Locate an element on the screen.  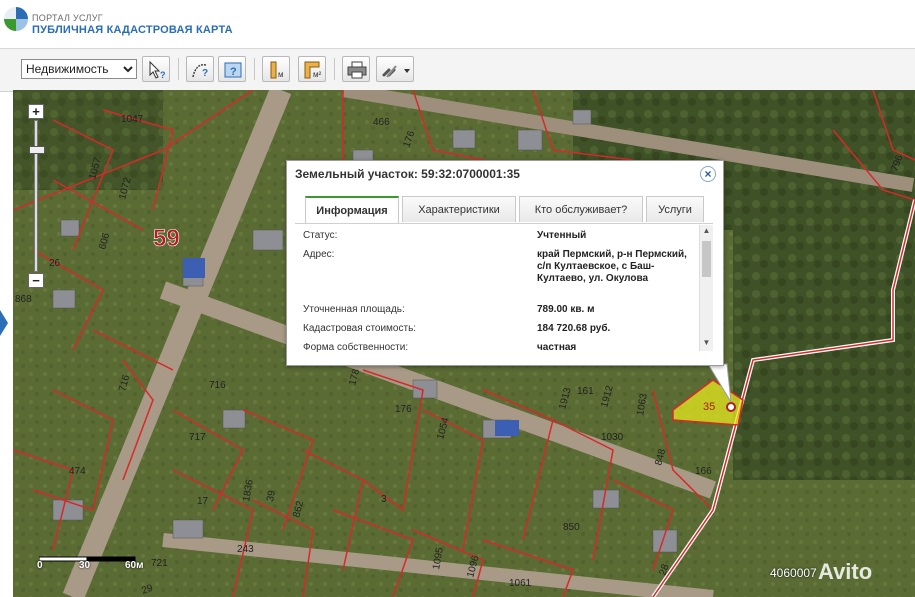
status-label: Статус: is located at coordinates (320, 235).